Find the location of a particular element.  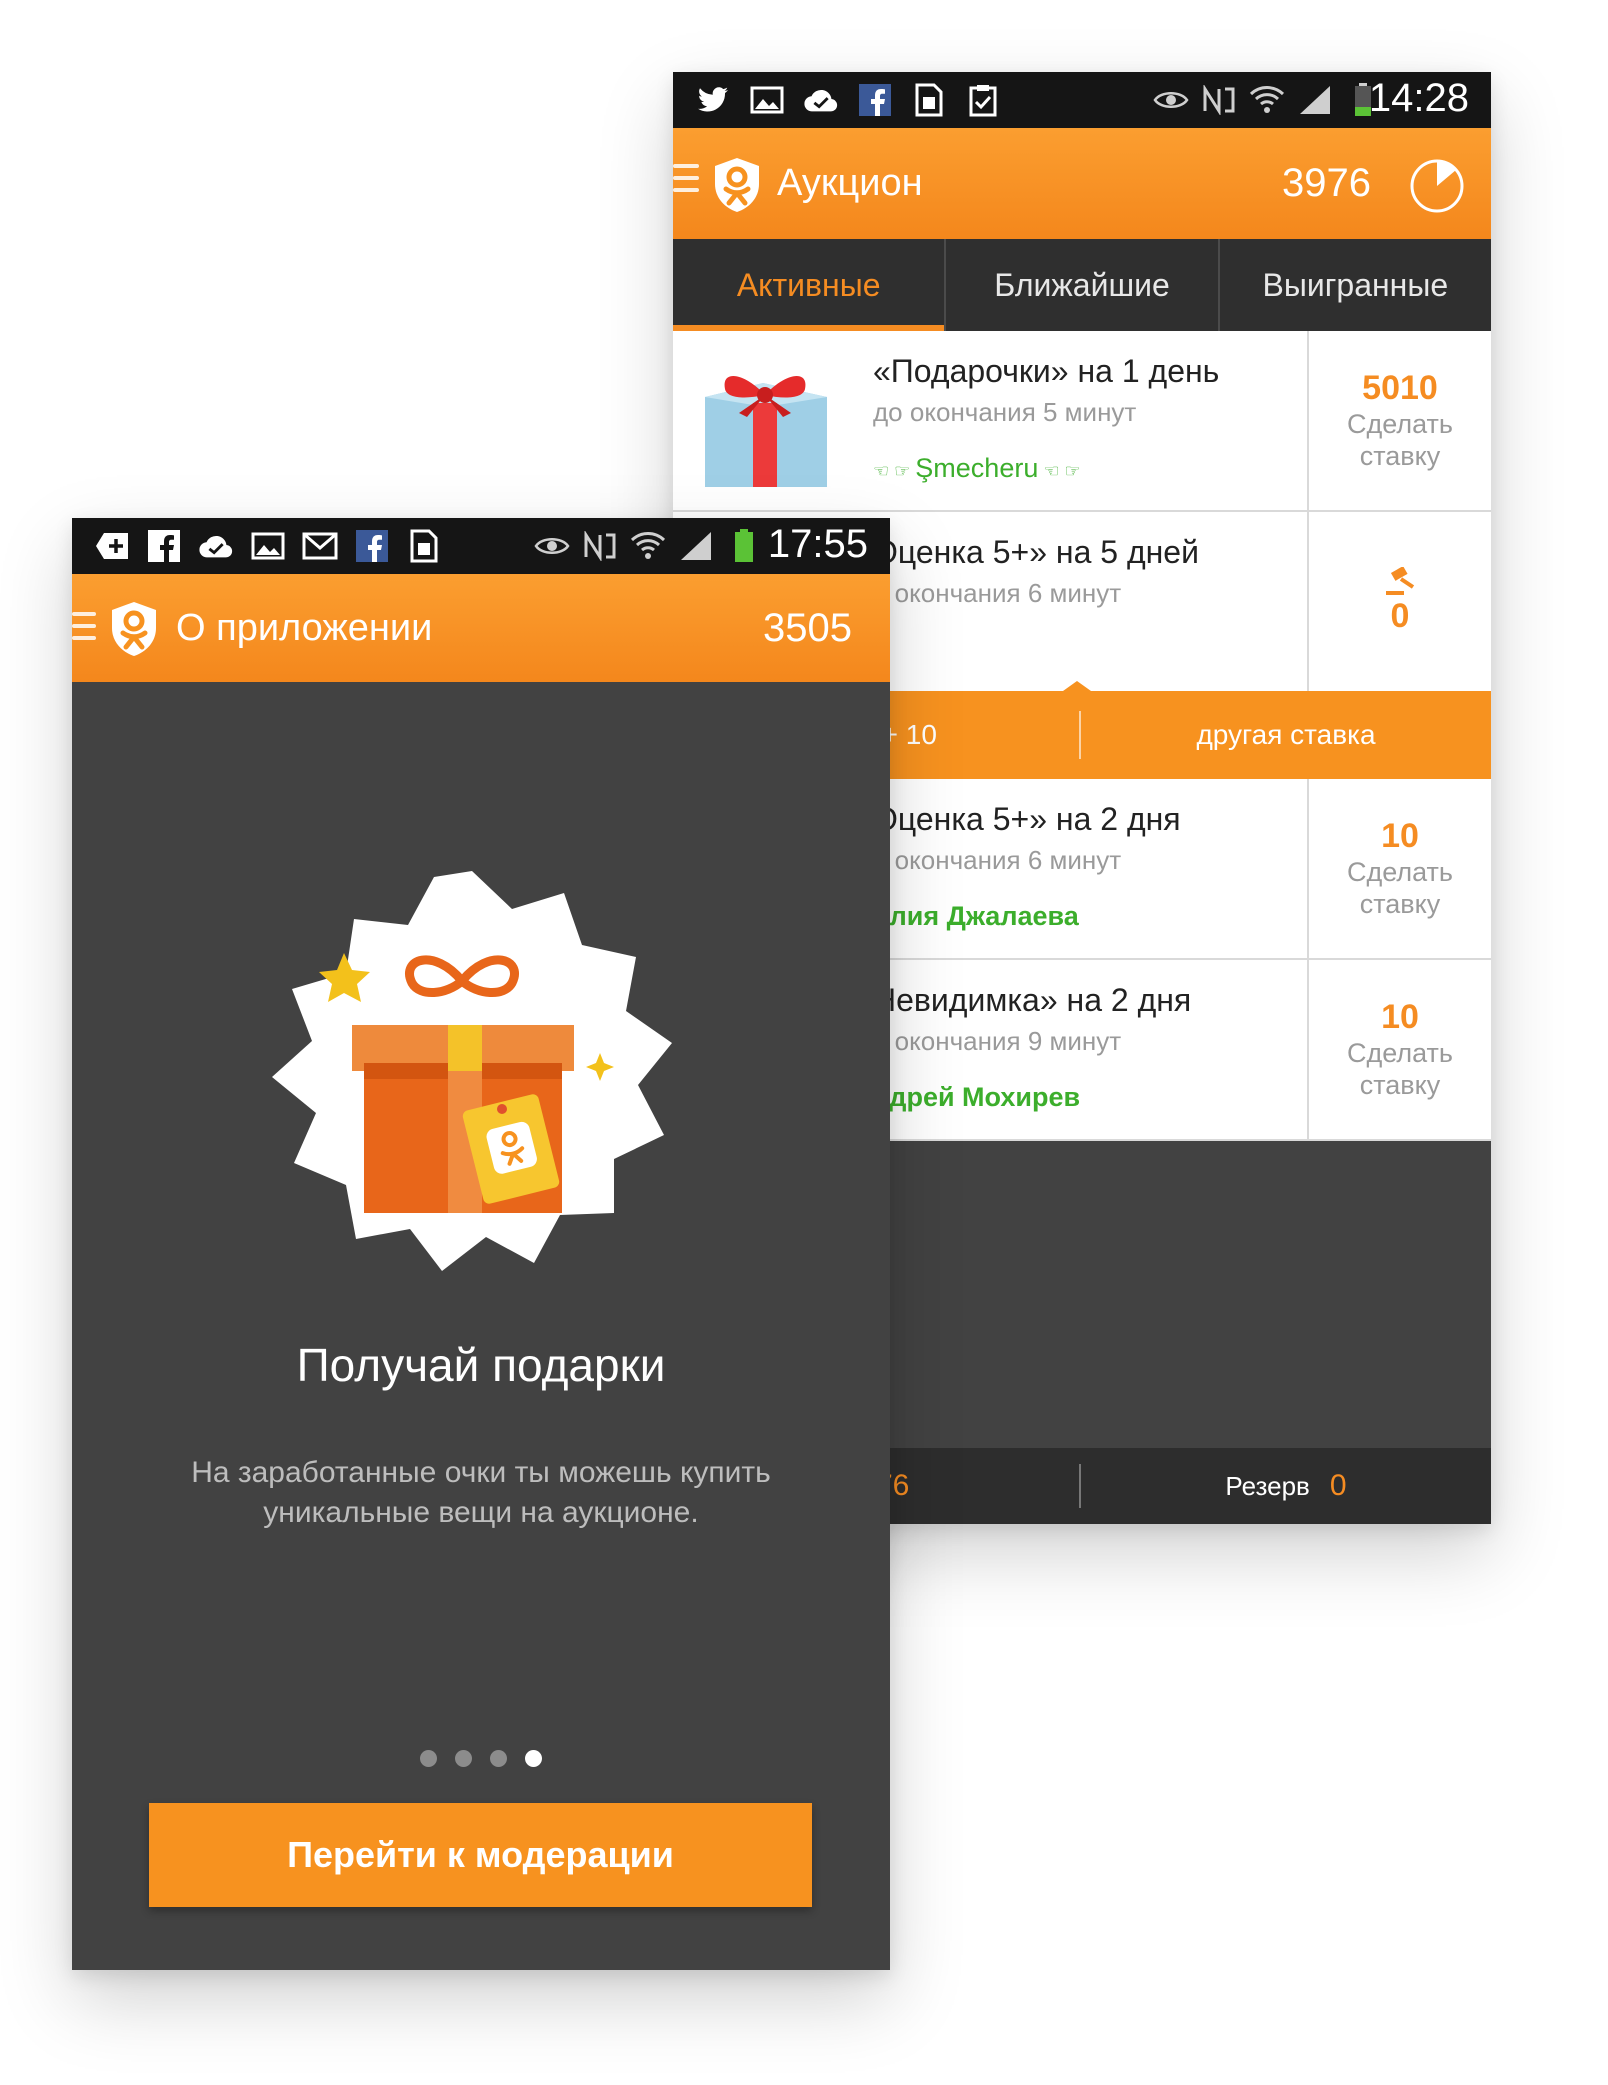

status-bar: 17:55 is located at coordinates (481, 546).